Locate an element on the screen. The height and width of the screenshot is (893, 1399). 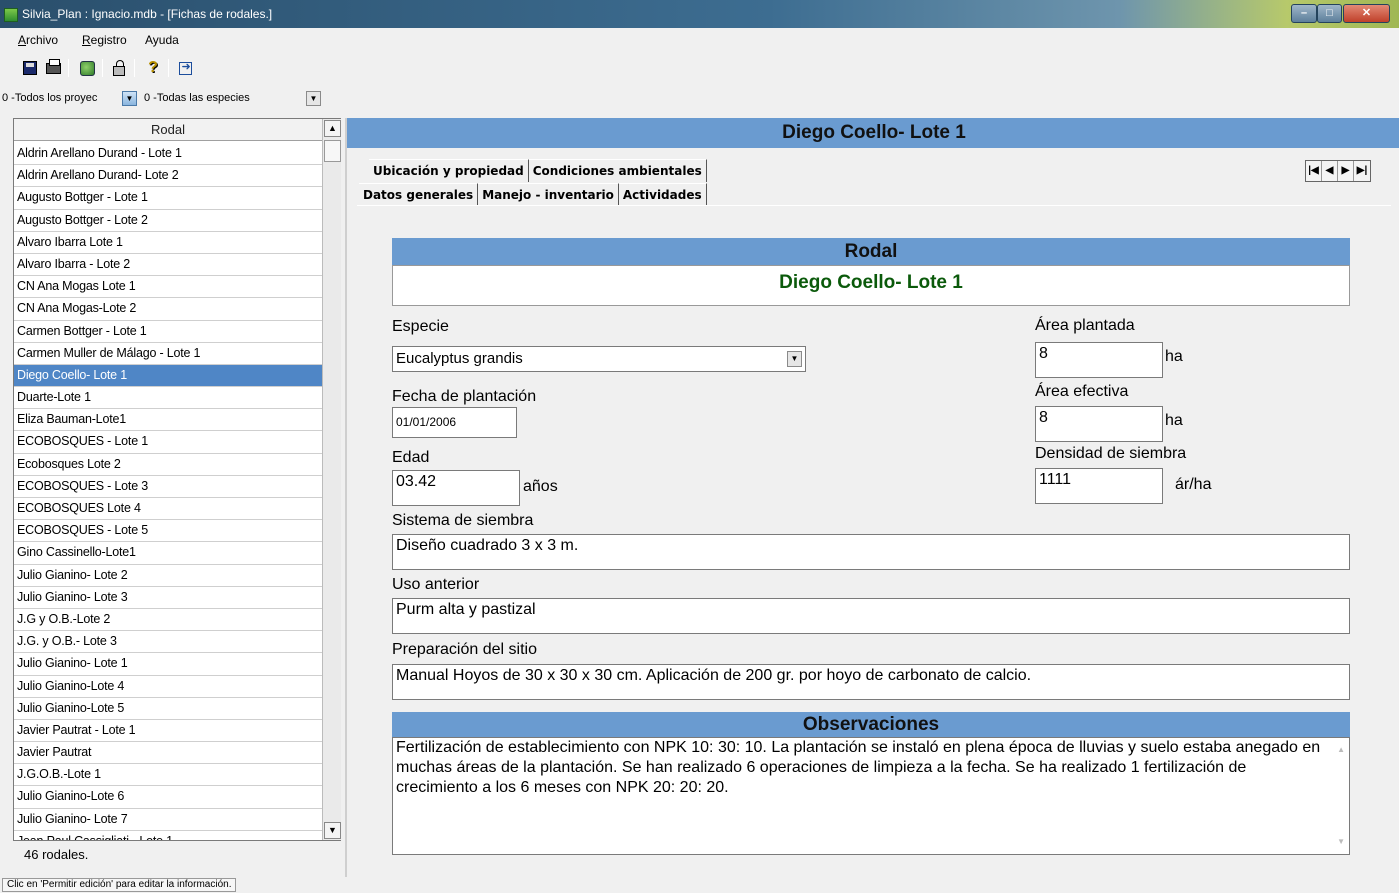
area-efectiva-input: 8 is located at coordinates (1099, 424).